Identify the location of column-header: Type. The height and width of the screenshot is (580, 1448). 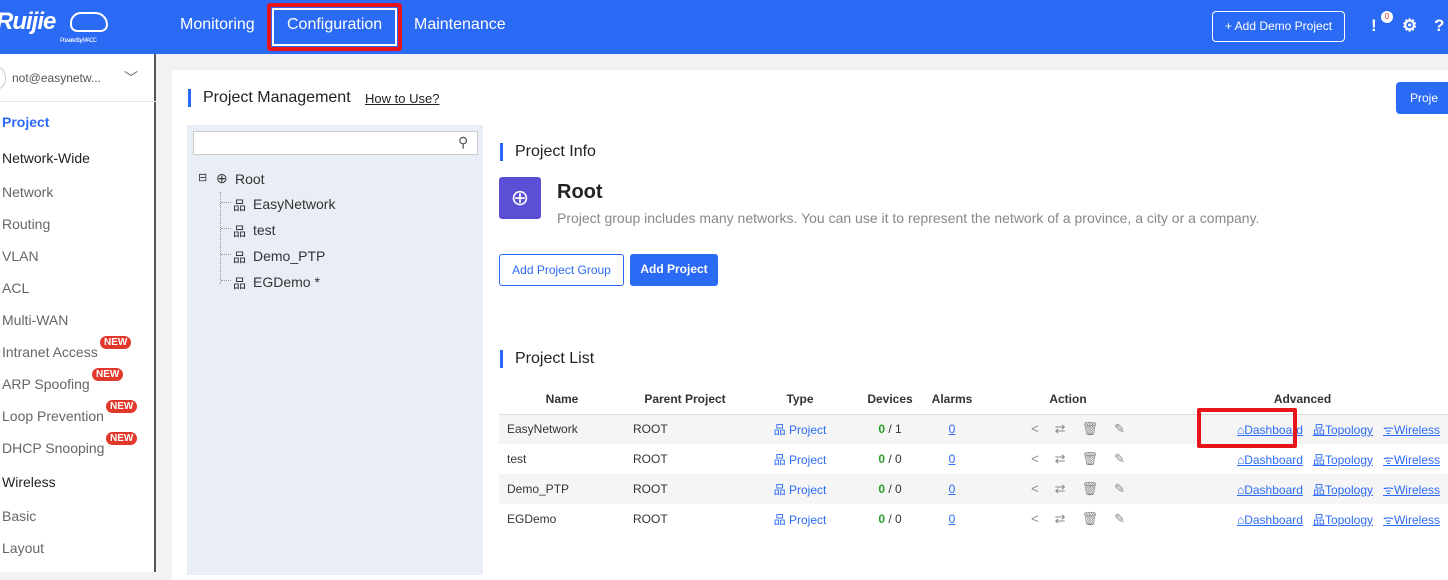
(800, 399).